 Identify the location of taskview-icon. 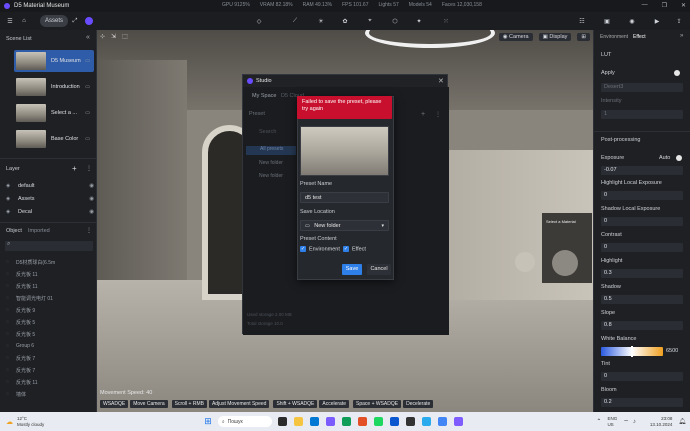
(282, 421).